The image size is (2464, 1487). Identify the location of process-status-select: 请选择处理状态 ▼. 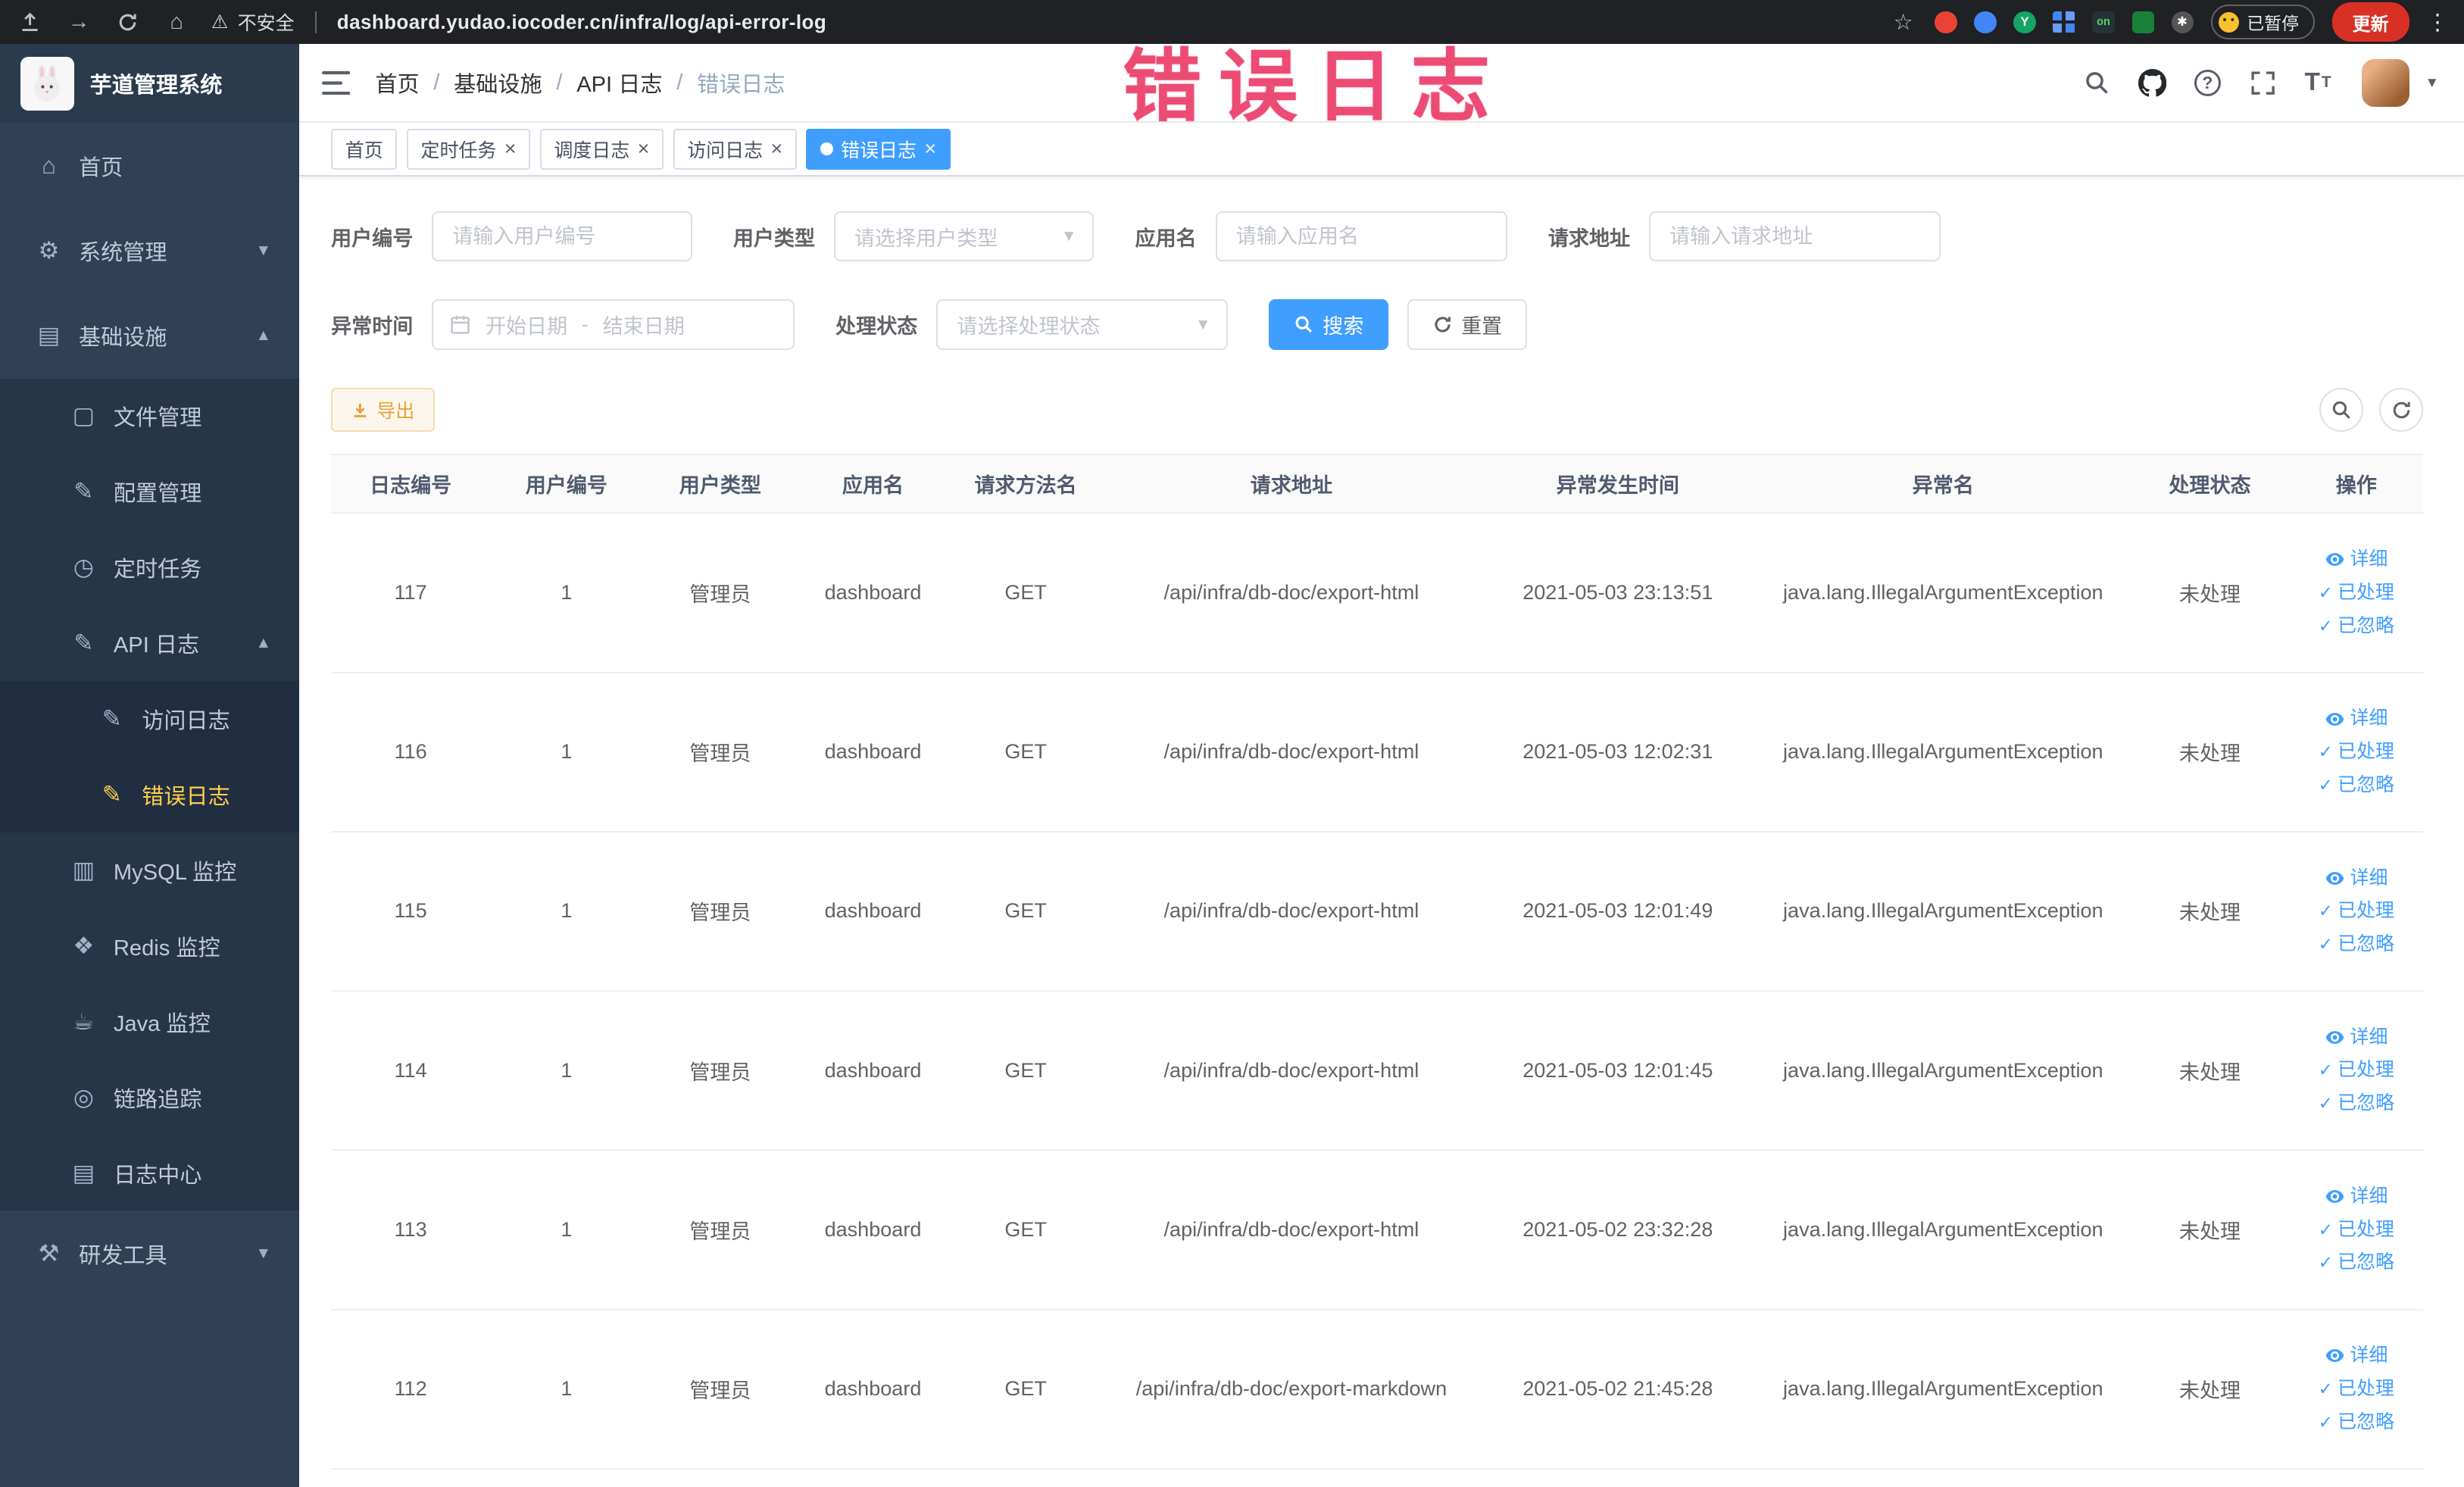
(1082, 325).